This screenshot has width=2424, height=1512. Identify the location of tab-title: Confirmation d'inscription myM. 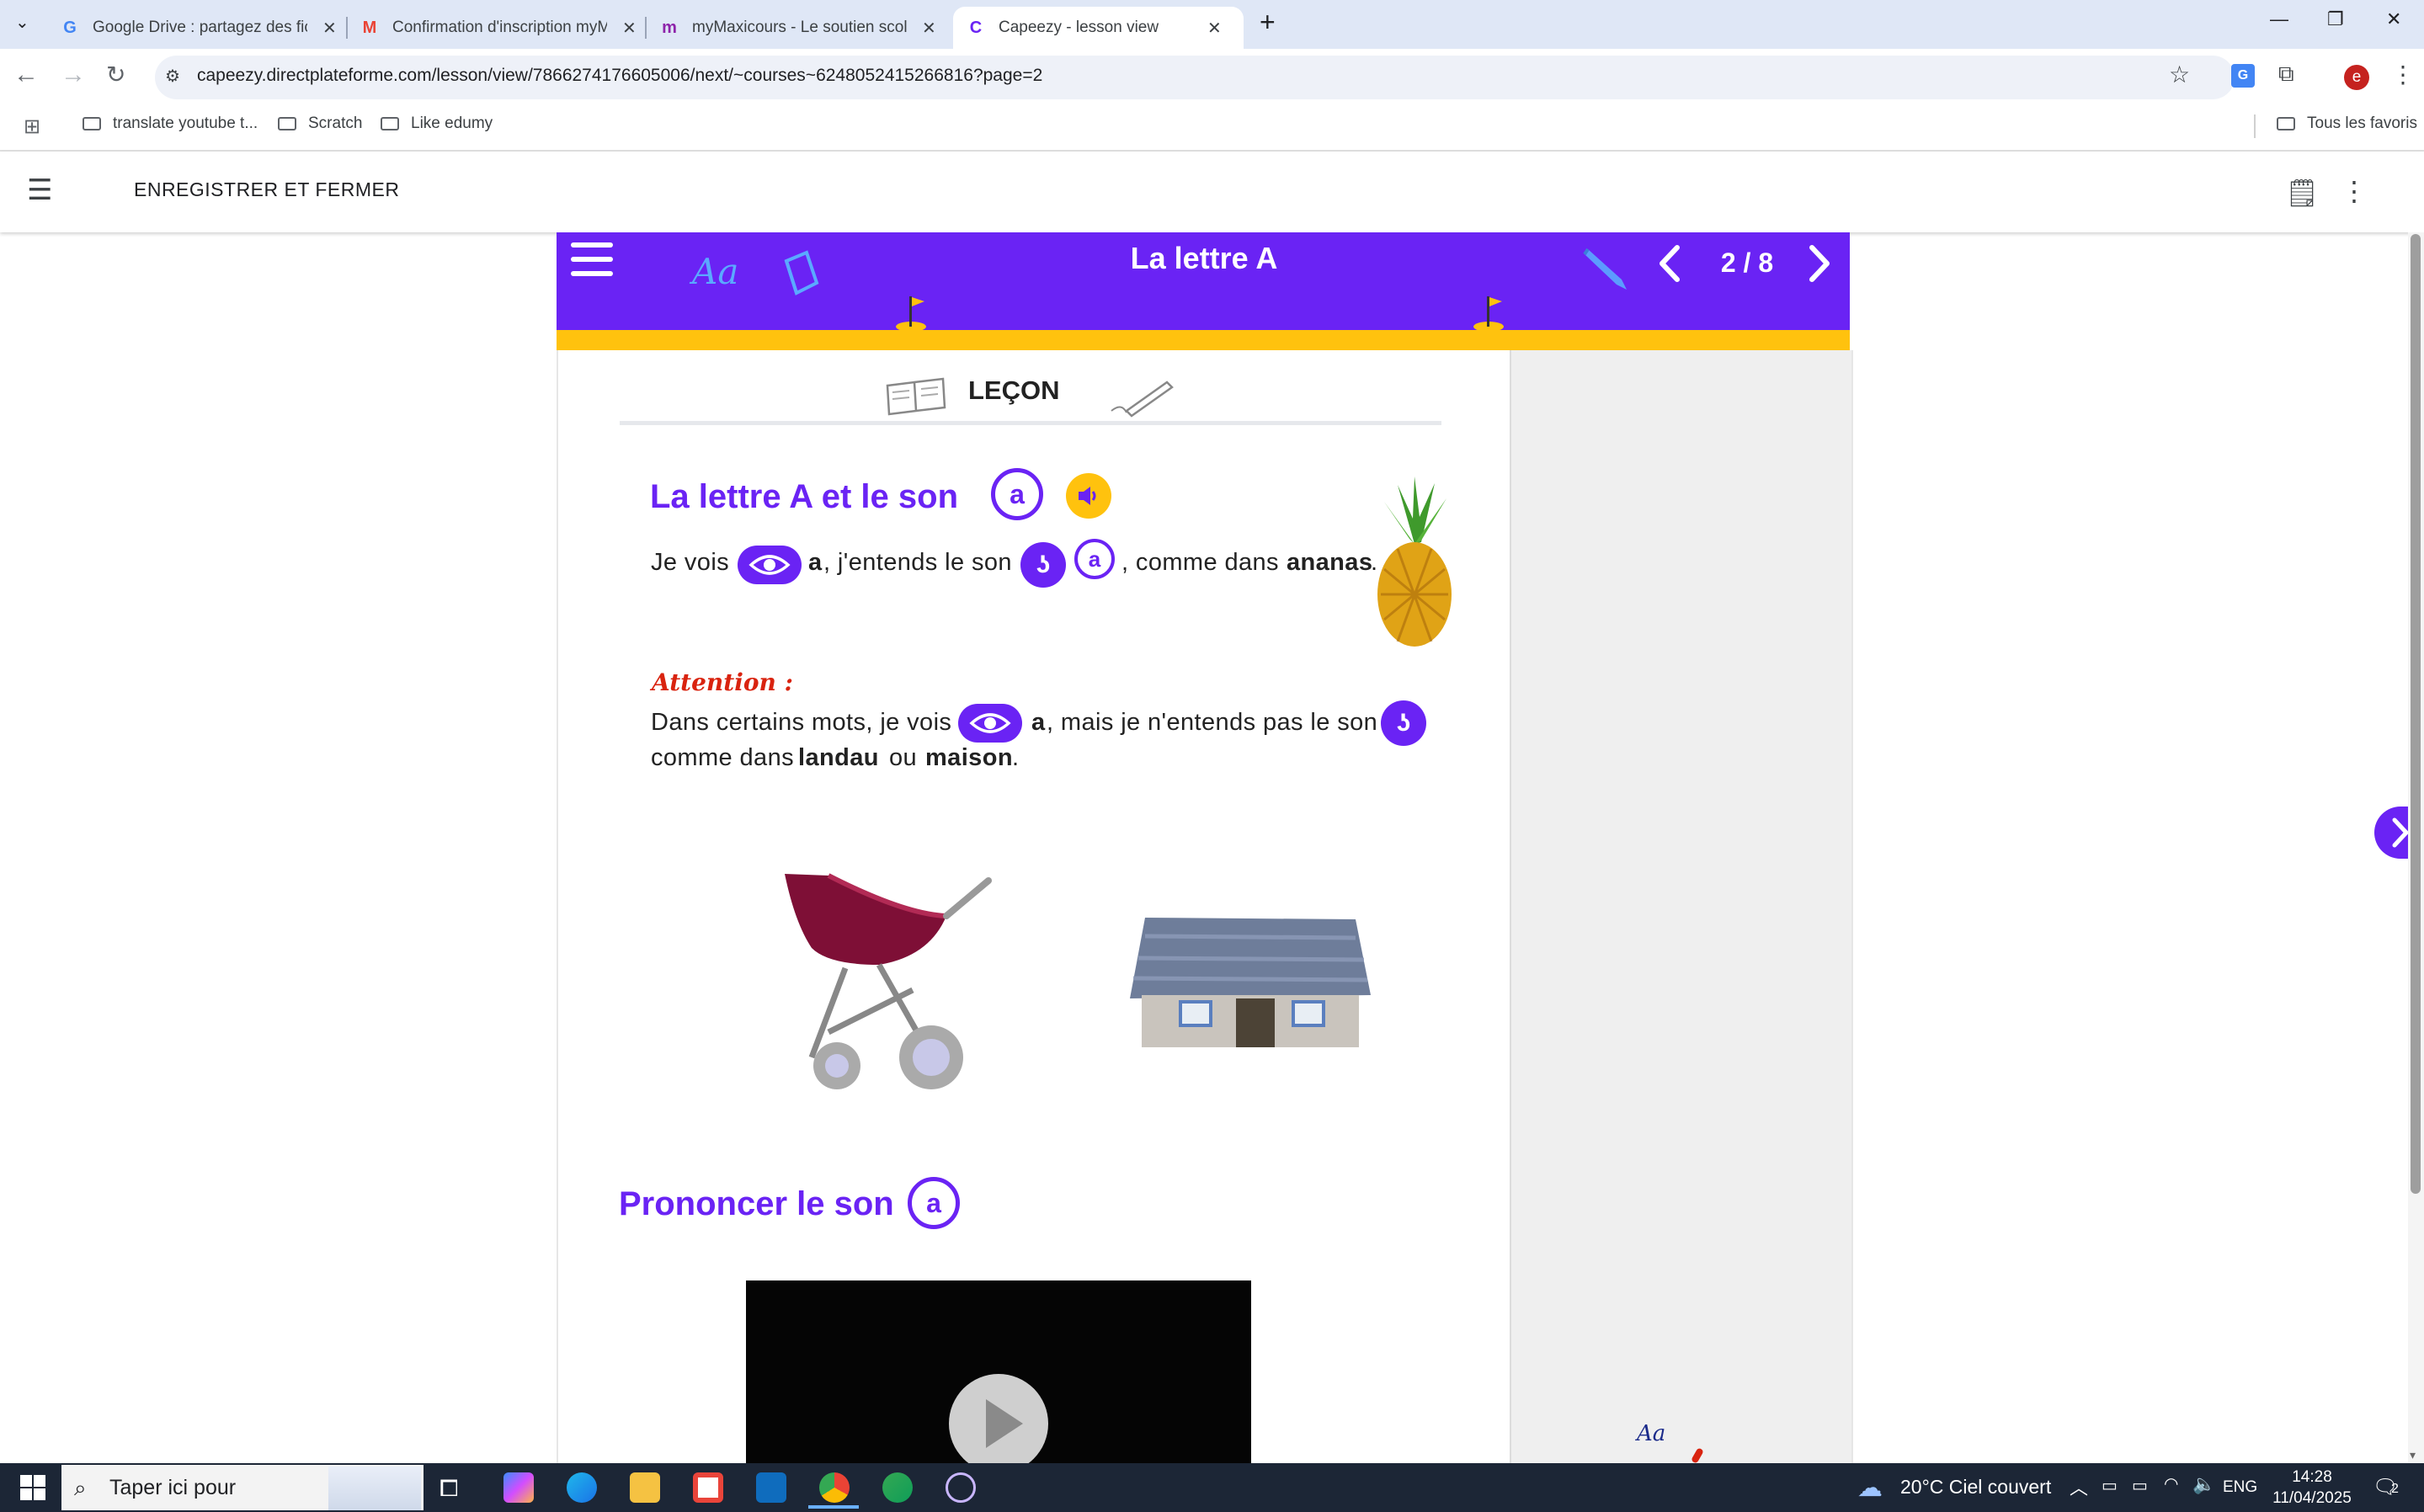
(499, 28).